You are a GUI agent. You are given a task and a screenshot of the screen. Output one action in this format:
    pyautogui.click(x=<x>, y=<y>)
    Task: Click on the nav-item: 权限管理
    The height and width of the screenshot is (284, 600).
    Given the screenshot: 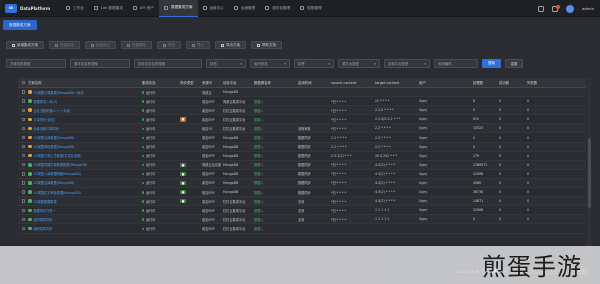 What is the action you would take?
    pyautogui.click(x=310, y=8)
    